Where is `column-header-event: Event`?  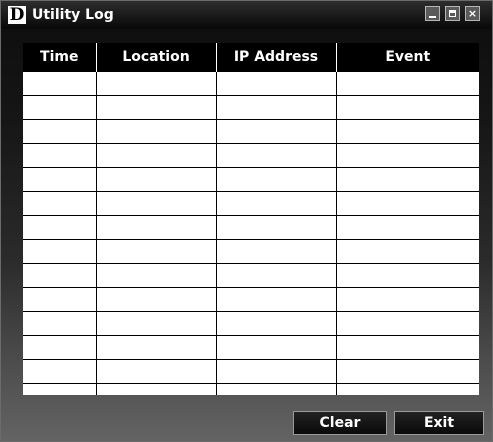
column-header-event: Event is located at coordinates (407, 57).